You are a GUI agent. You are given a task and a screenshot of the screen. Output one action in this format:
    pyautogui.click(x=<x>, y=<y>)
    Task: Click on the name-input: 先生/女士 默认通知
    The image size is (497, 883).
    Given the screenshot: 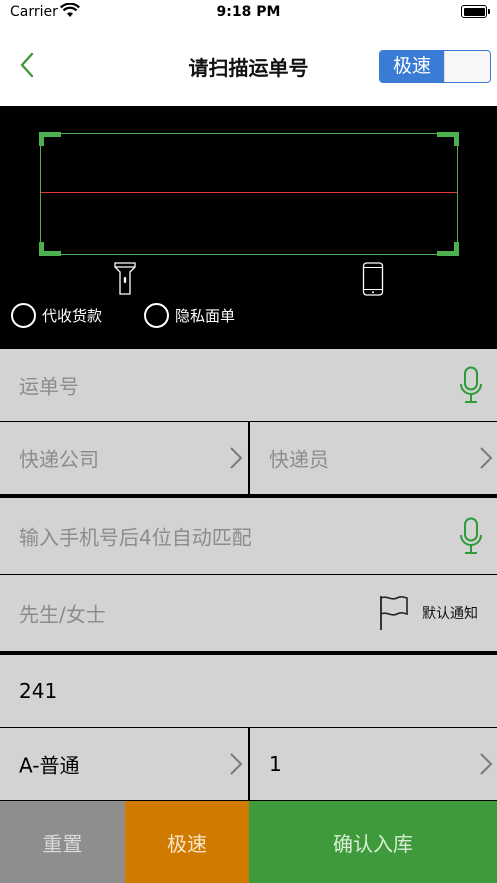 What is the action you would take?
    pyautogui.click(x=248, y=613)
    